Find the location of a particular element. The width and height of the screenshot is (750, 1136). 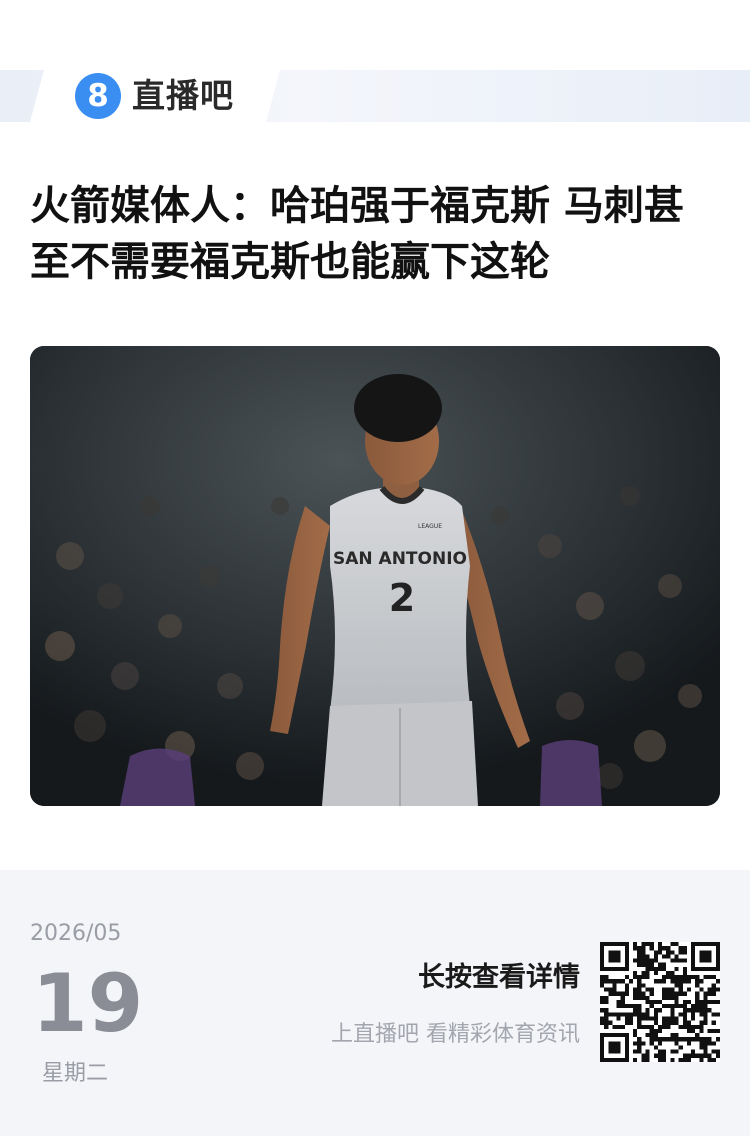

number-8-logo-icon: 8 is located at coordinates (98, 96).